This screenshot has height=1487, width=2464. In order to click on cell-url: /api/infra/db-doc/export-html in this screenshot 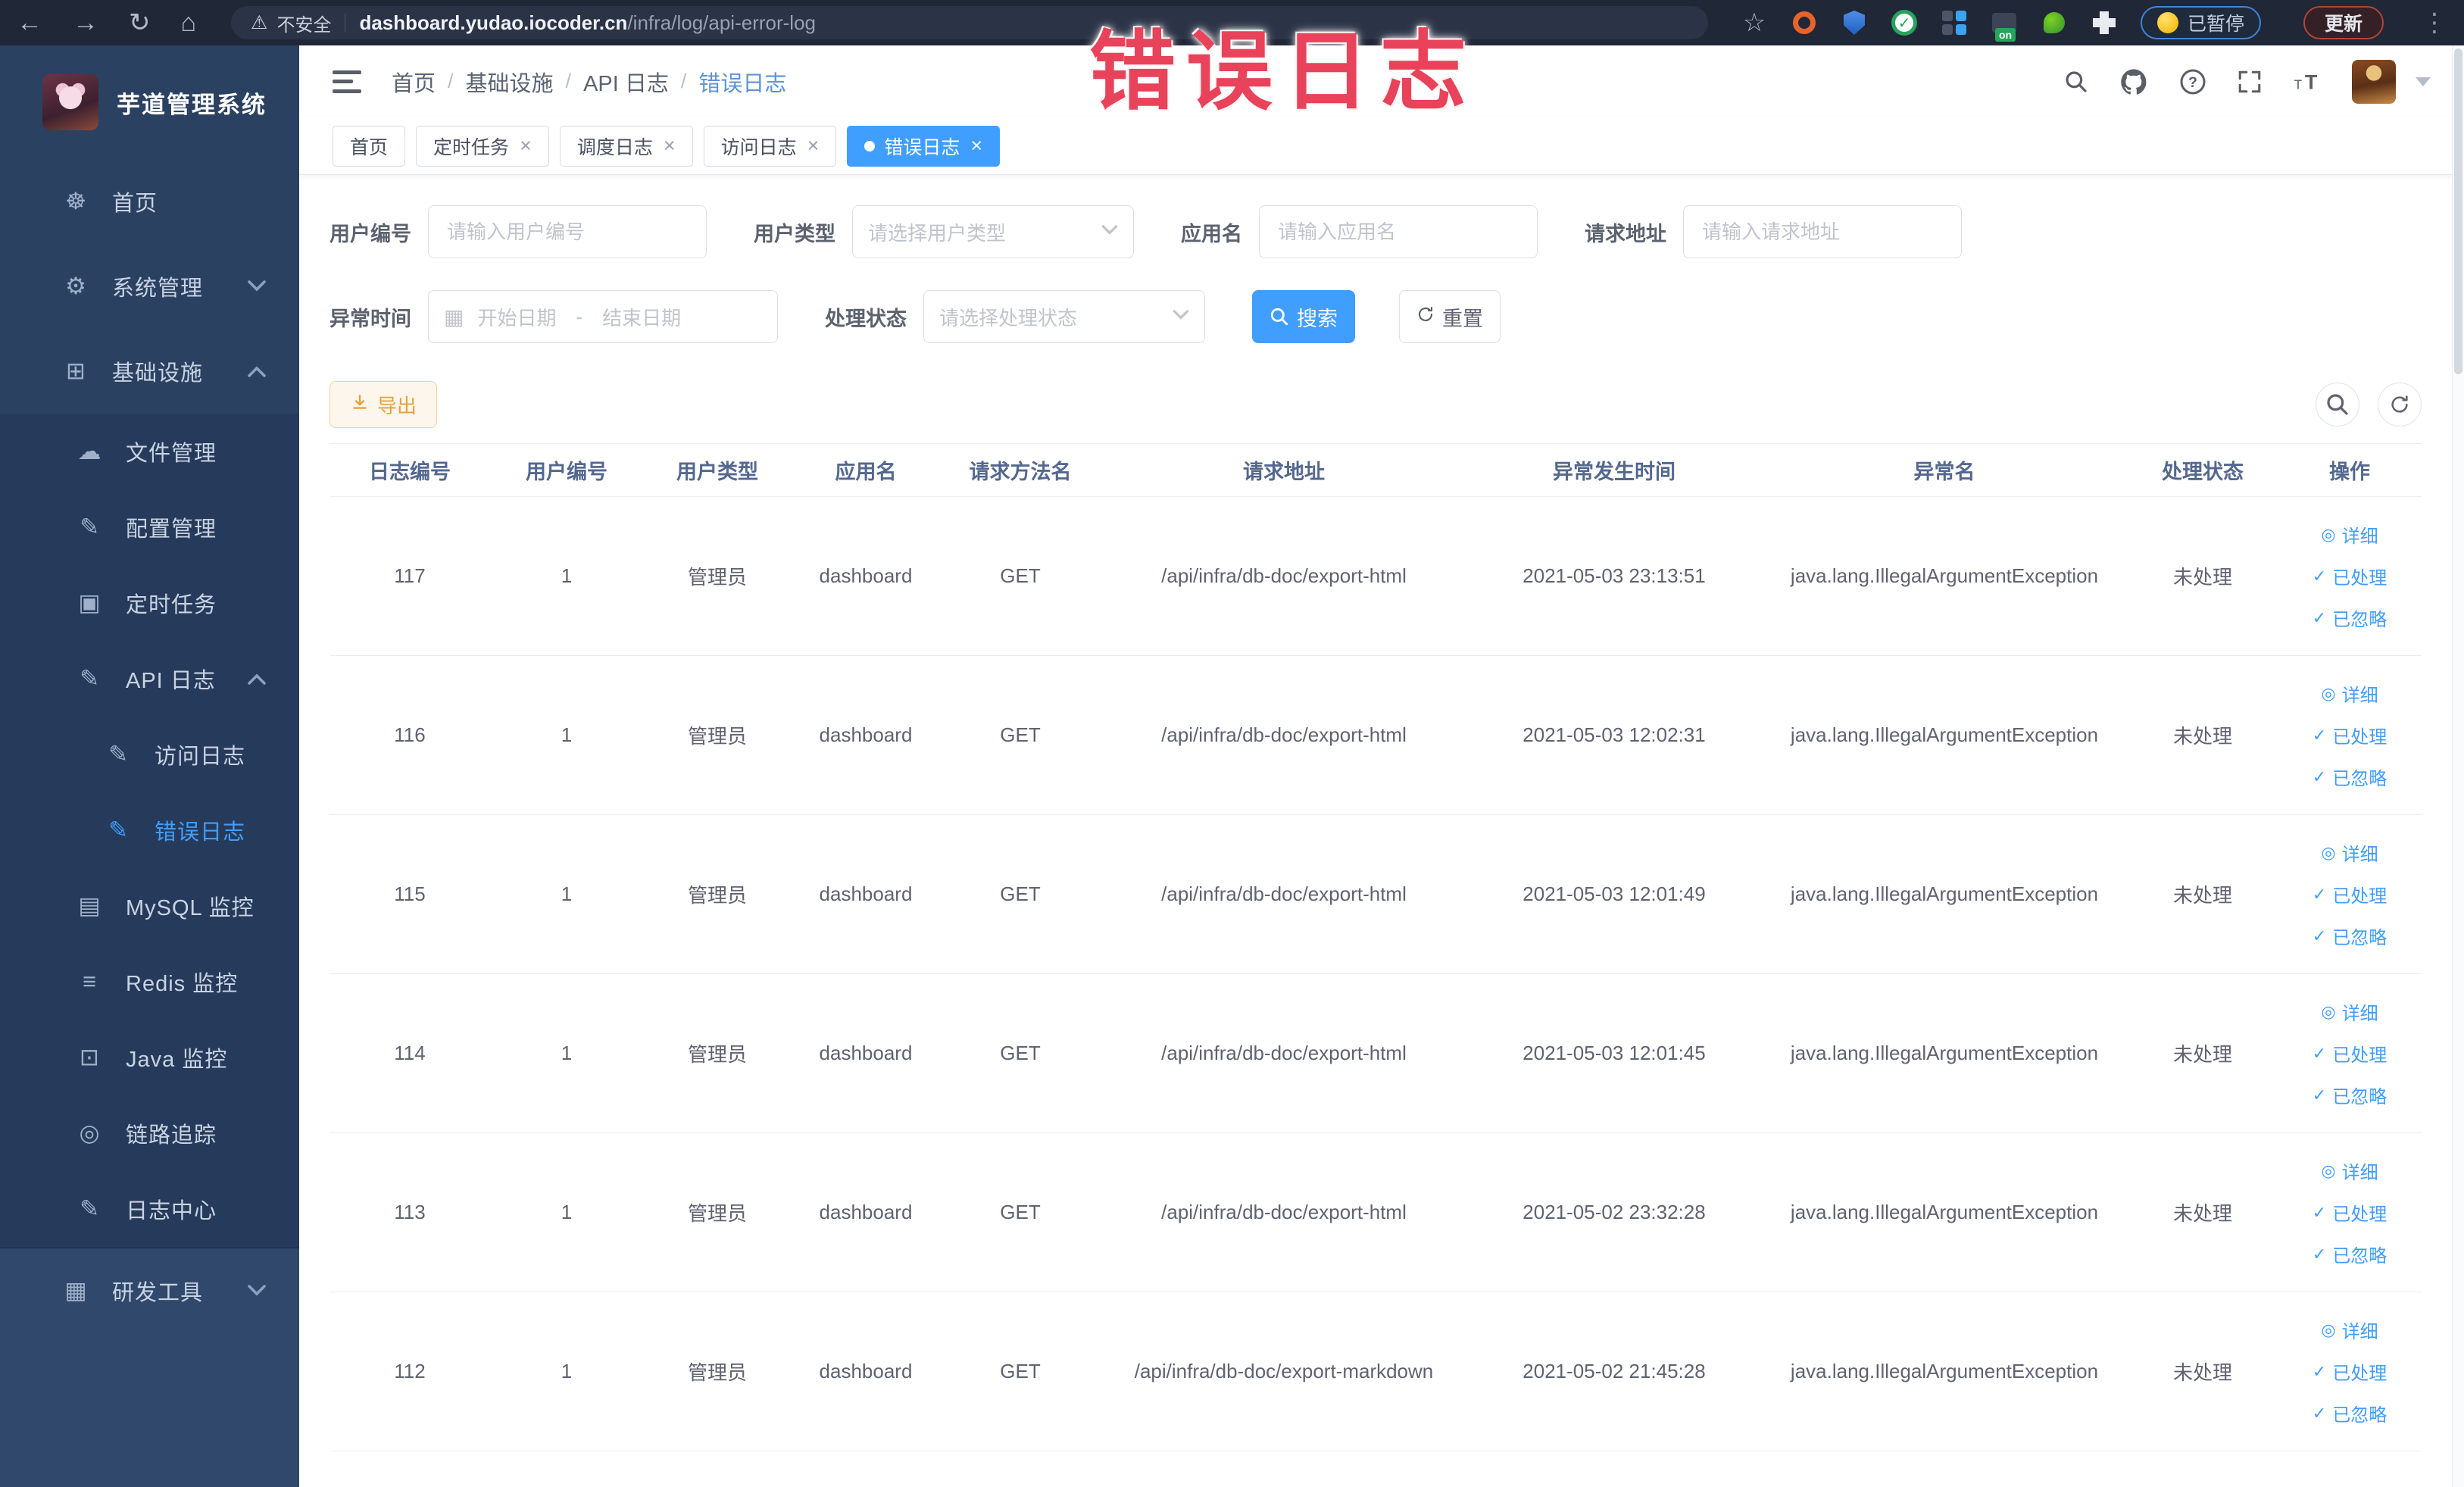, I will do `click(1284, 894)`.